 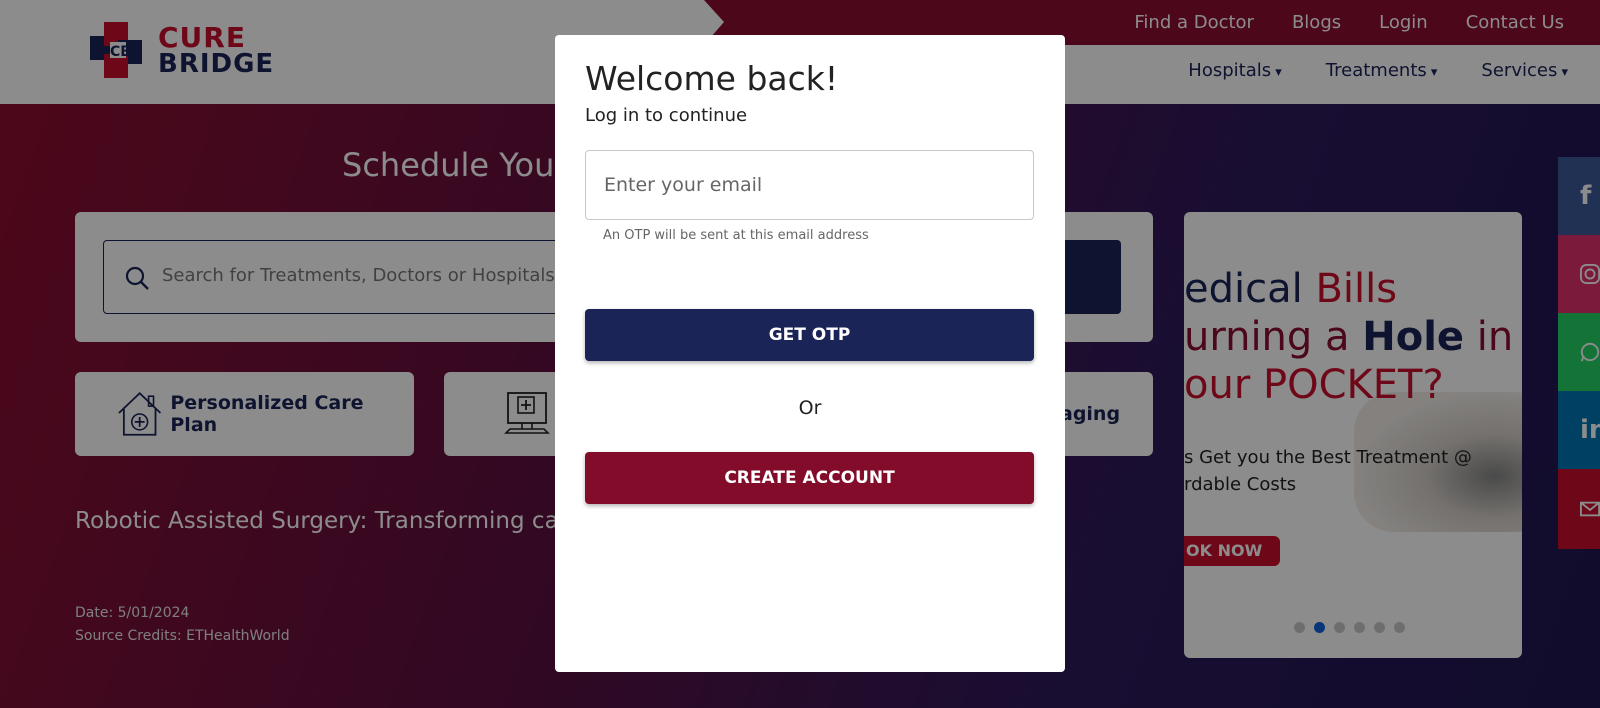 What do you see at coordinates (809, 185) in the screenshot?
I see `email-field` at bounding box center [809, 185].